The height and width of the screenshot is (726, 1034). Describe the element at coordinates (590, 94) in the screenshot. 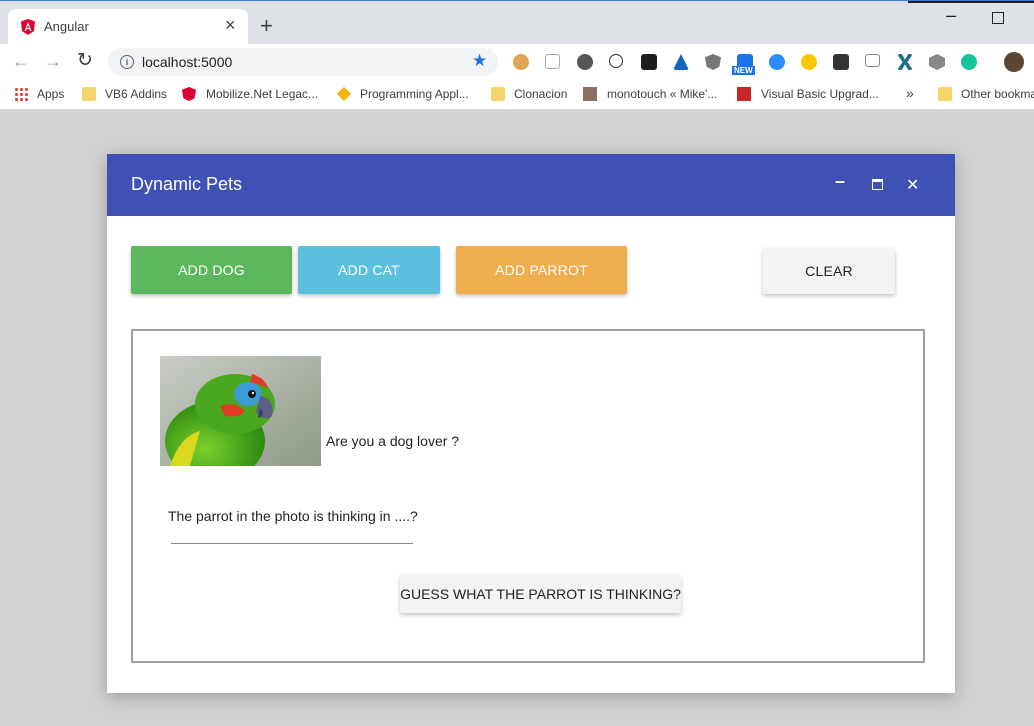

I see `person-bookmark-icon` at that location.